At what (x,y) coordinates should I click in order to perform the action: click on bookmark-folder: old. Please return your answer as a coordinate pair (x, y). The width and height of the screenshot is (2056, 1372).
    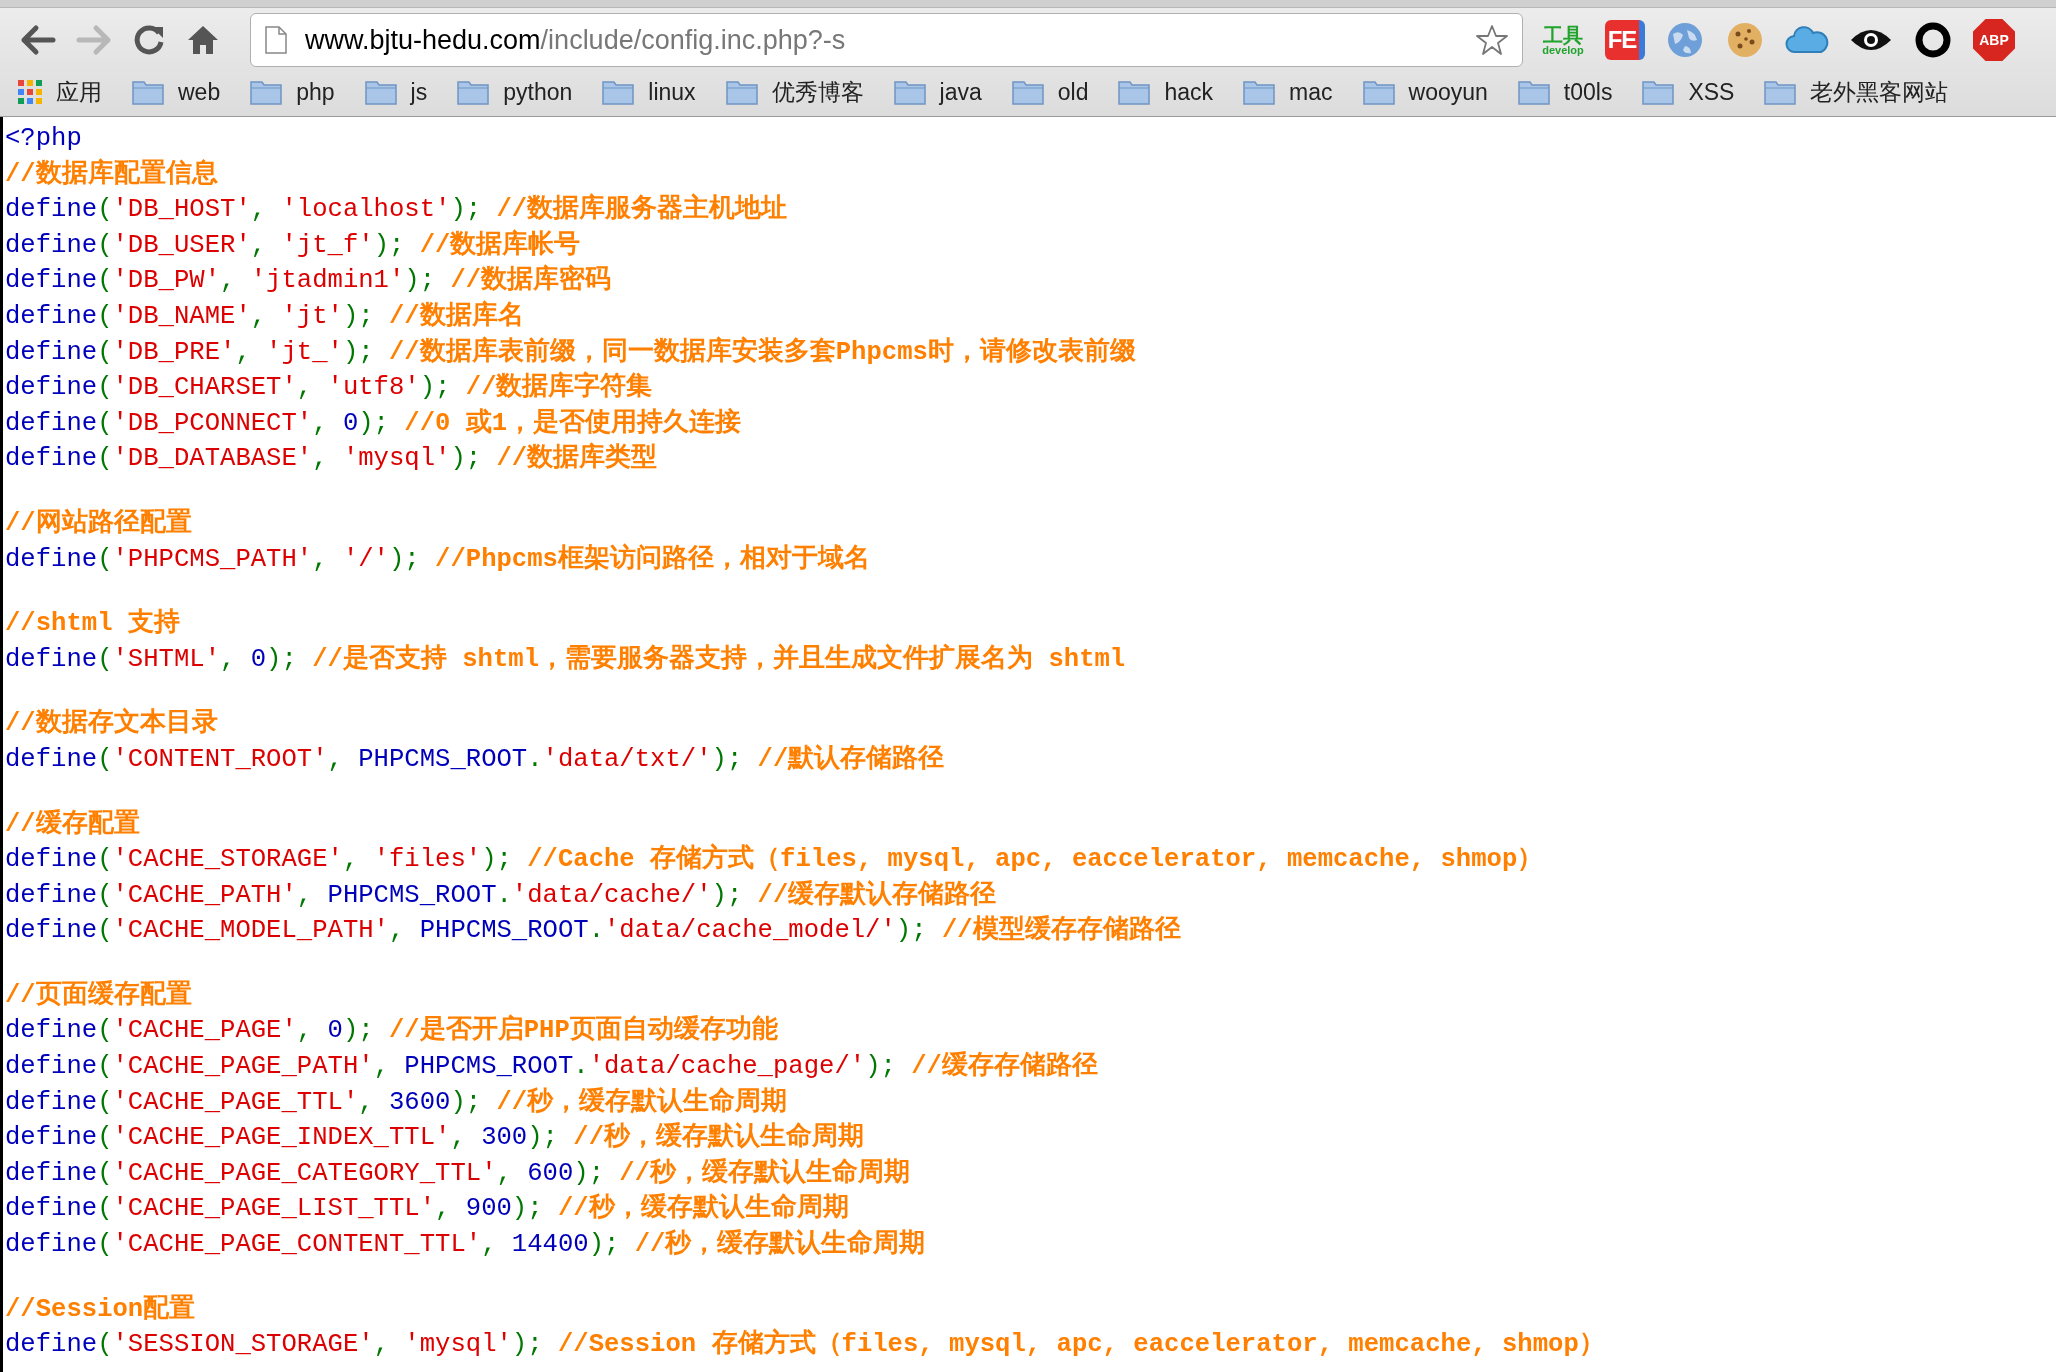
    Looking at the image, I should click on (1050, 92).